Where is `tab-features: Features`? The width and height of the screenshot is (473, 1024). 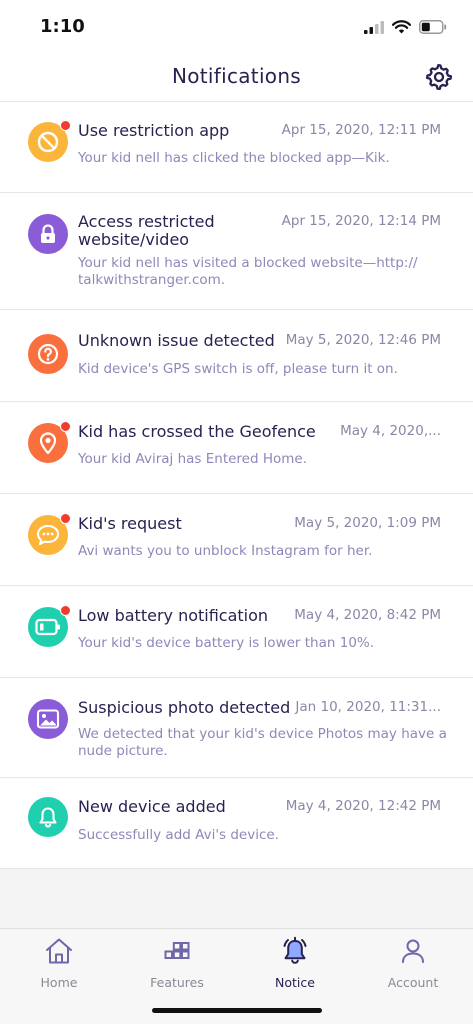 tab-features: Features is located at coordinates (177, 962).